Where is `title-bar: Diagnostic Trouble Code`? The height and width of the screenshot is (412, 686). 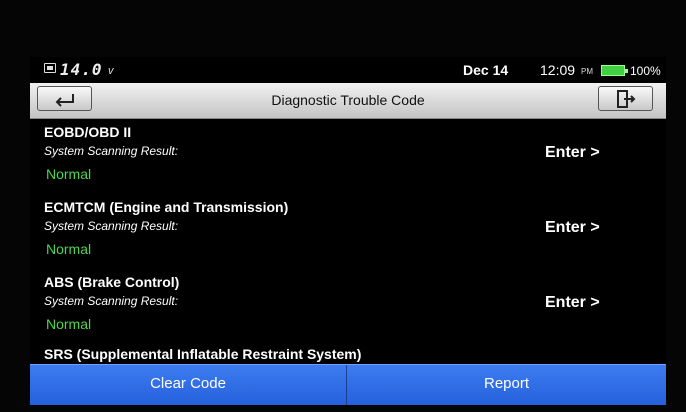
title-bar: Diagnostic Trouble Code is located at coordinates (348, 101).